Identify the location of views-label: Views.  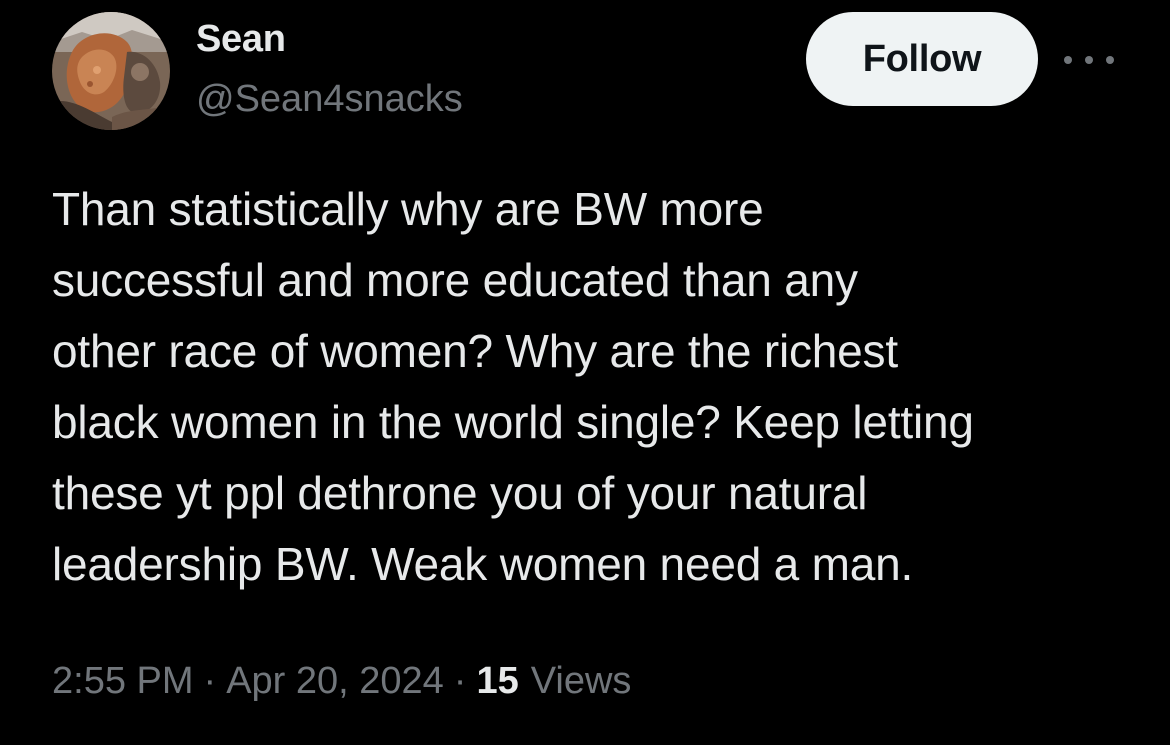
(581, 681).